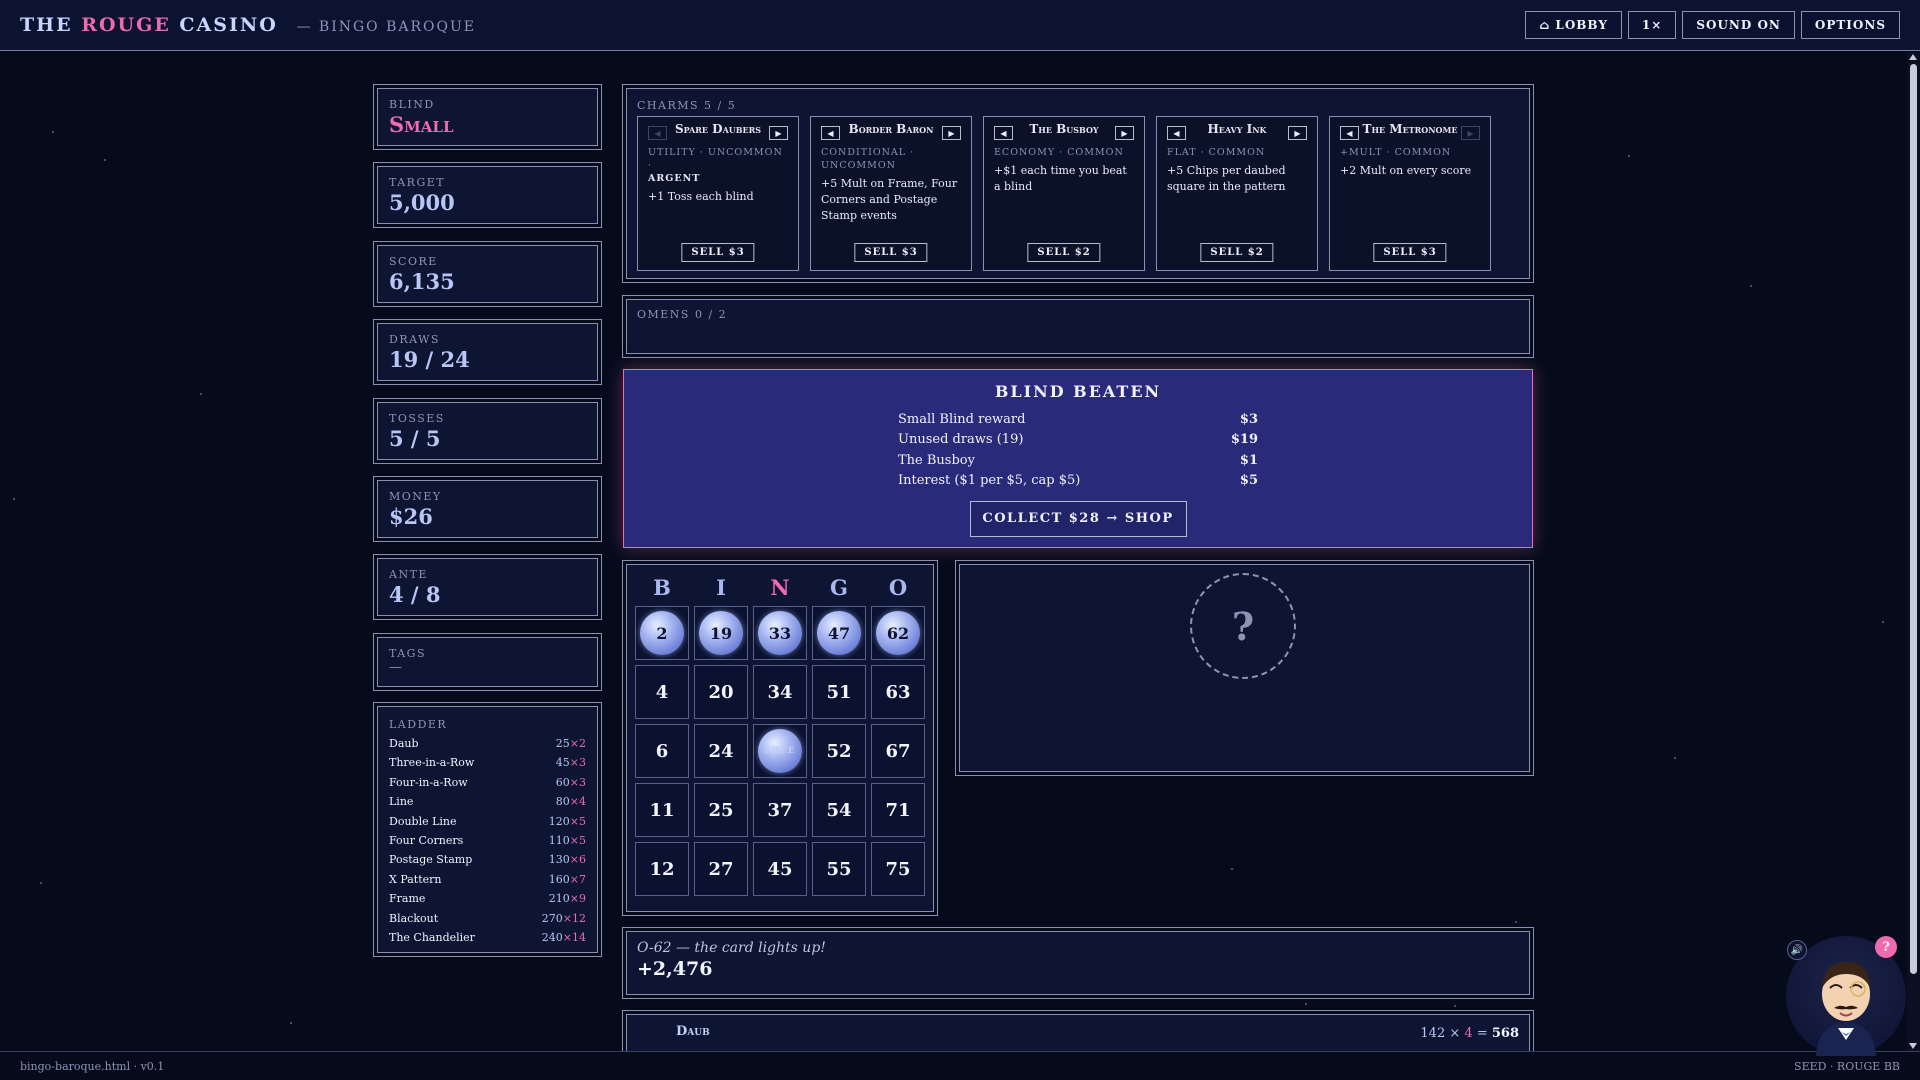 Image resolution: width=1920 pixels, height=1080 pixels. I want to click on bingo-cell: 24, so click(721, 751).